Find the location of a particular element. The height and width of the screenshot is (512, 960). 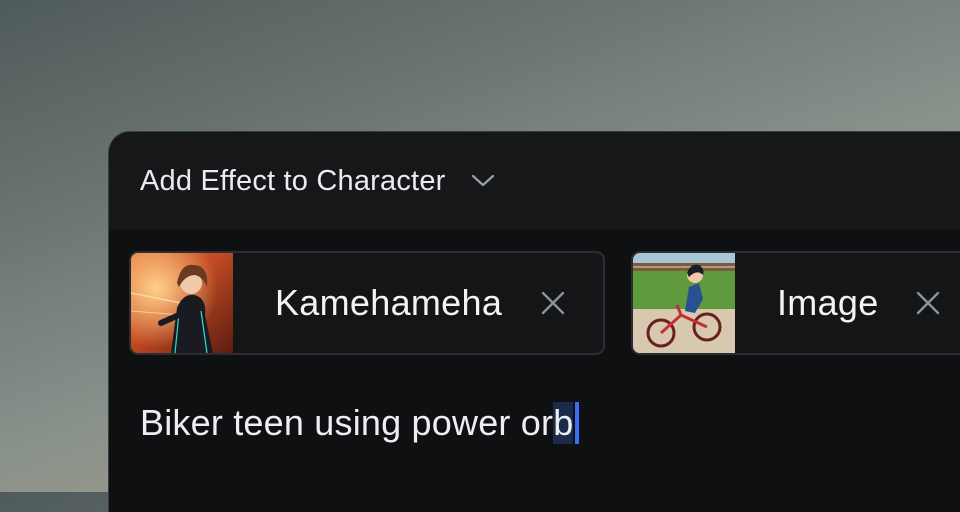

biker-teen-thumbnail is located at coordinates (684, 303).